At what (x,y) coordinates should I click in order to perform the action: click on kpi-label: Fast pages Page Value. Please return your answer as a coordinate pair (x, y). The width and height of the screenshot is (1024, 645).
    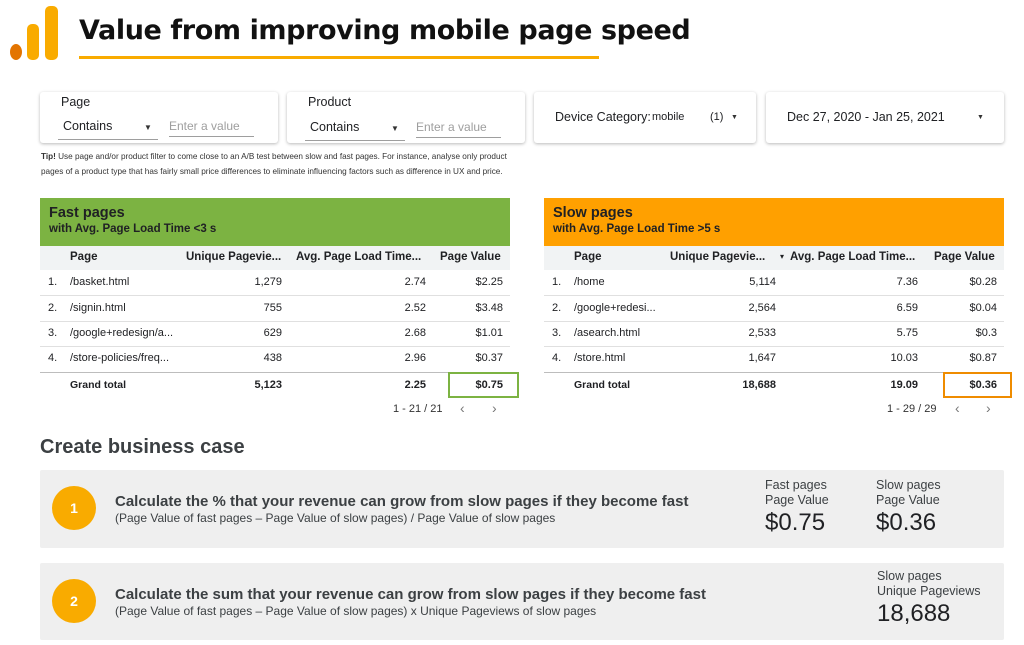
    Looking at the image, I should click on (797, 492).